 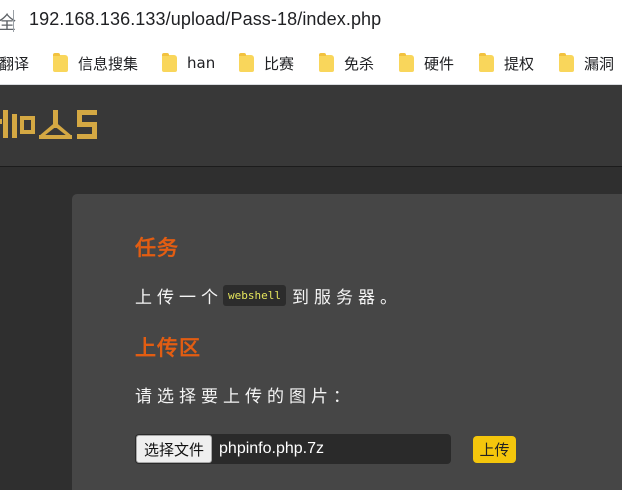 I want to click on webshell-code: webshell, so click(x=254, y=295).